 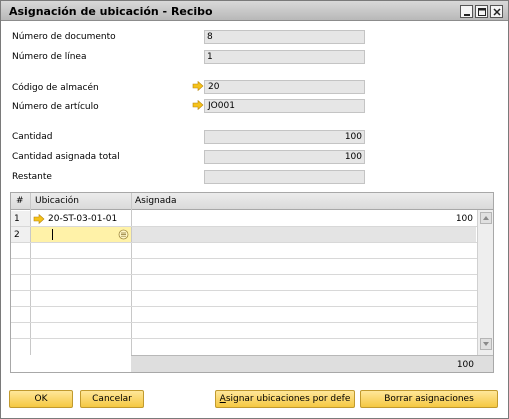 I want to click on quantity-label: Cantidad, so click(x=32, y=137).